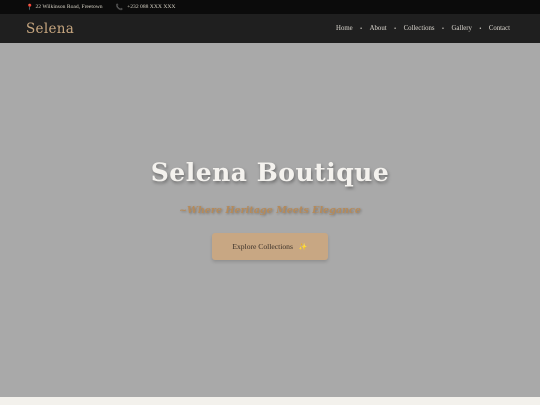 This screenshot has height=405, width=540. I want to click on hero-tagline: ~Where Heritage Meets Elegance, so click(270, 210).